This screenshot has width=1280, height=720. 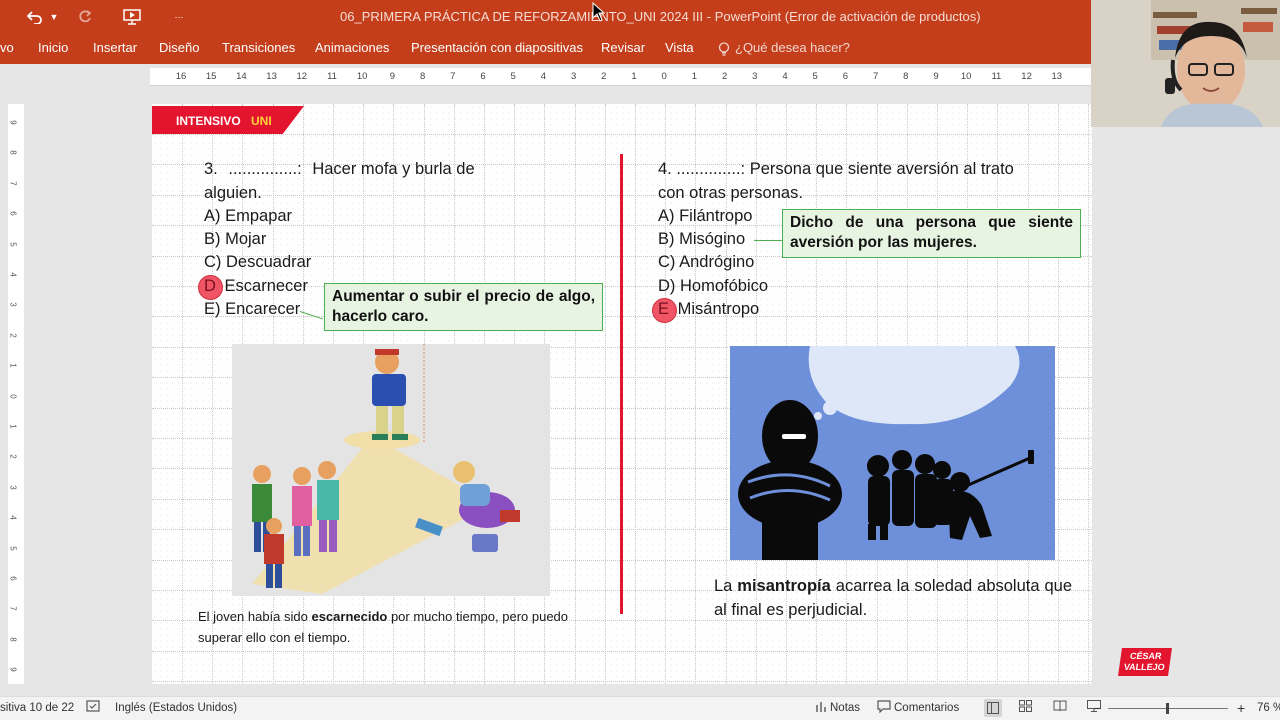 I want to click on comments-icon, so click(x=884, y=708).